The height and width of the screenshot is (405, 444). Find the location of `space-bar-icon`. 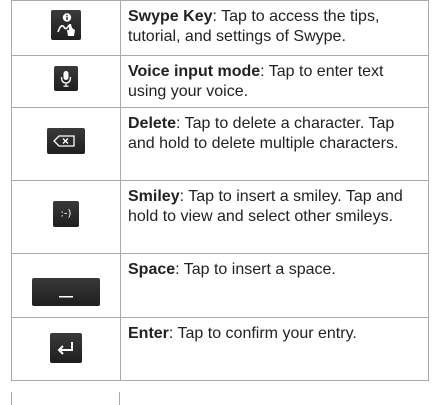

space-bar-icon is located at coordinates (66, 292).